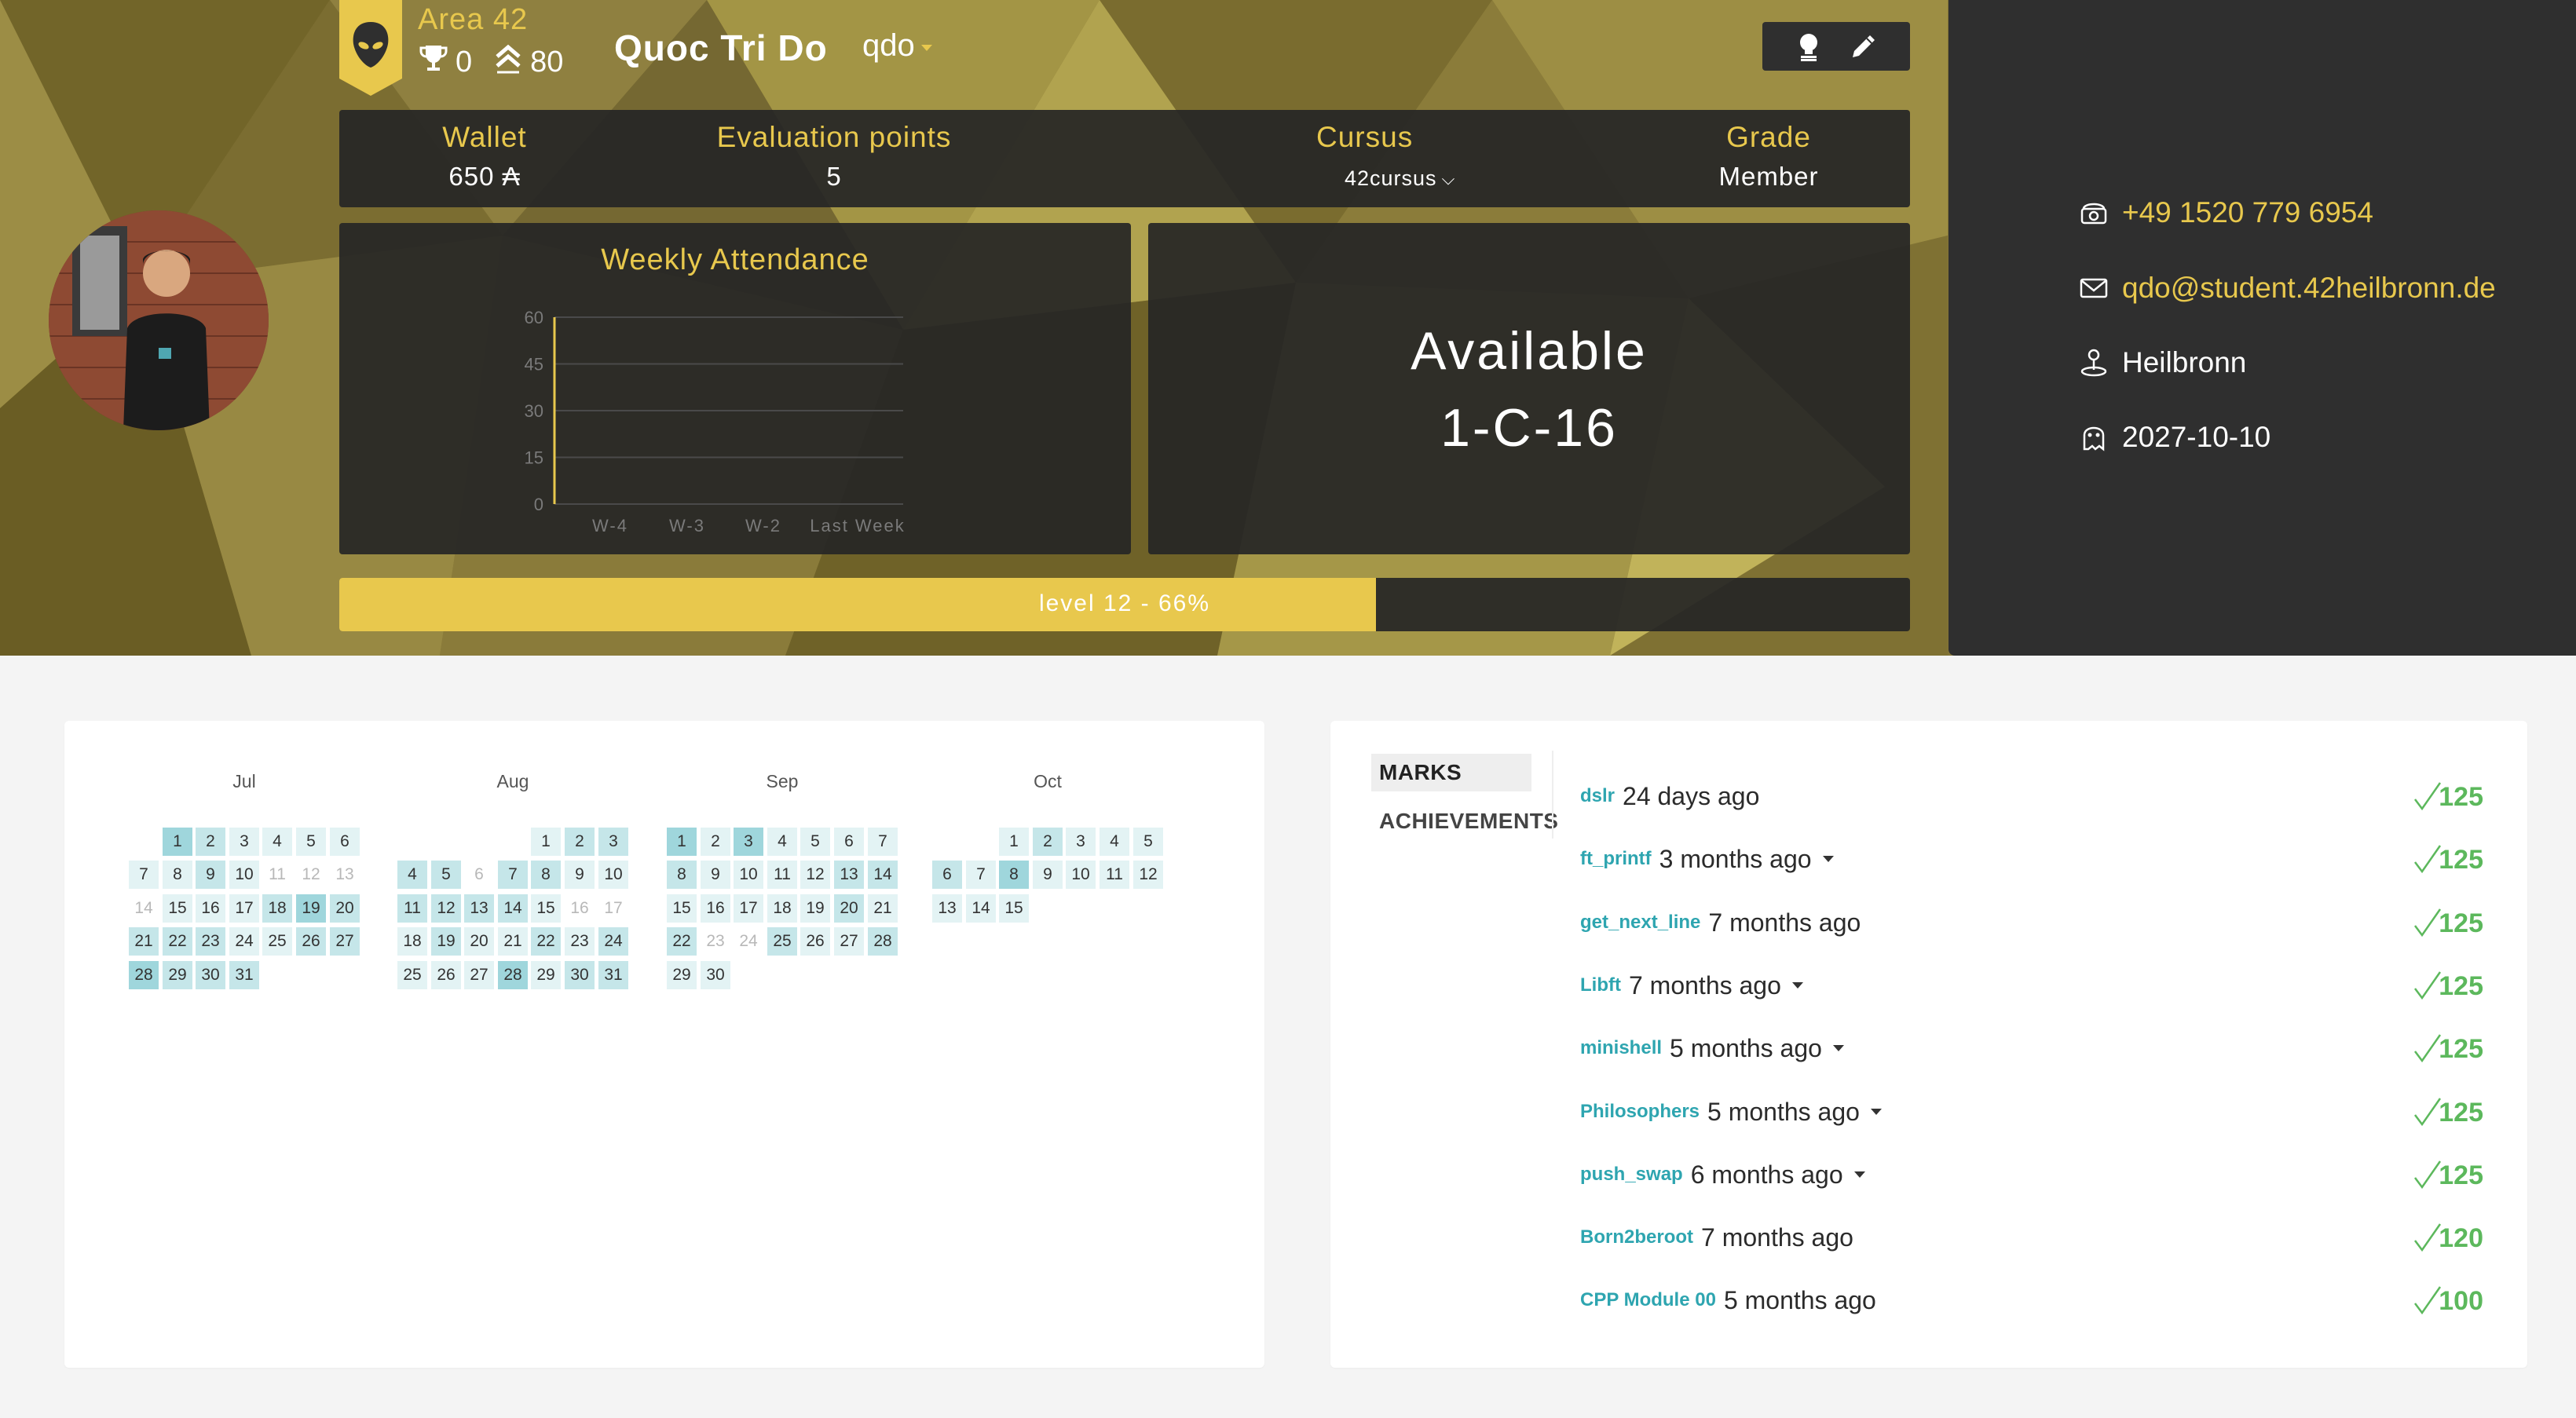  Describe the element at coordinates (513, 941) in the screenshot. I see `calendar-day: 21` at that location.